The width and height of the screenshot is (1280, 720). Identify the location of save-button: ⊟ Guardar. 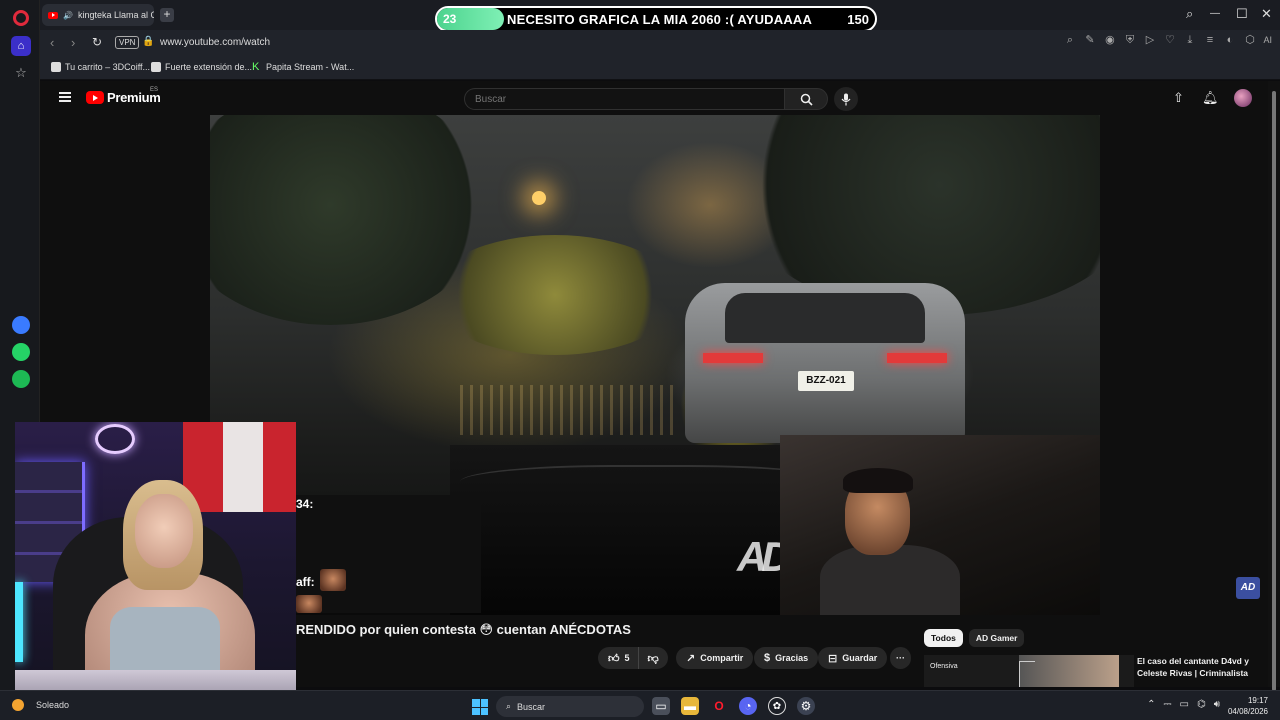
(853, 658).